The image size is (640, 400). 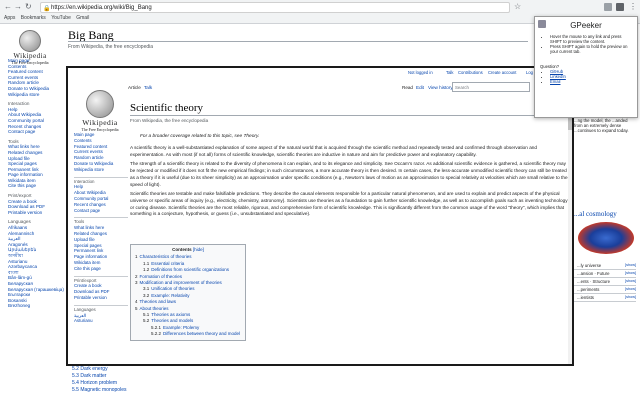 I want to click on toc-label: Theories and laws, so click(x=158, y=301).